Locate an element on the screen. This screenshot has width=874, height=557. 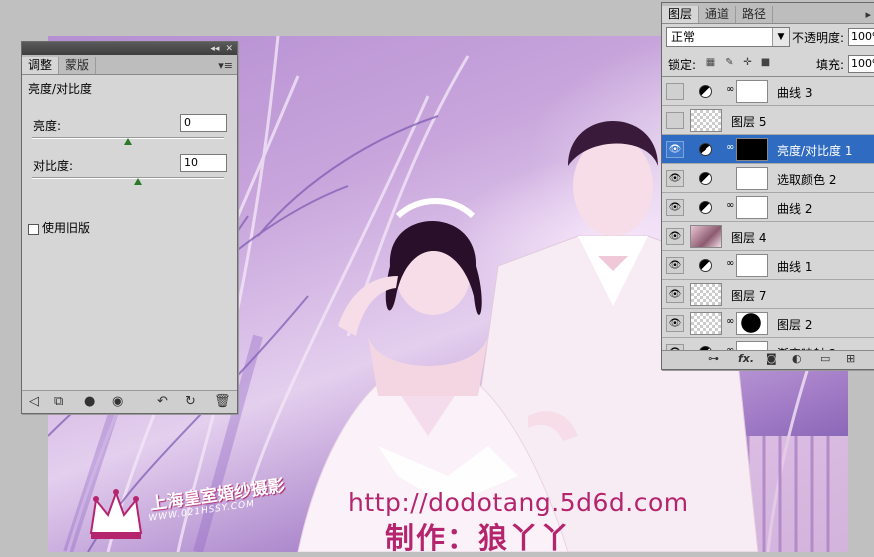
layer-row: 👁 ∞ 图层 2 is located at coordinates (768, 323).